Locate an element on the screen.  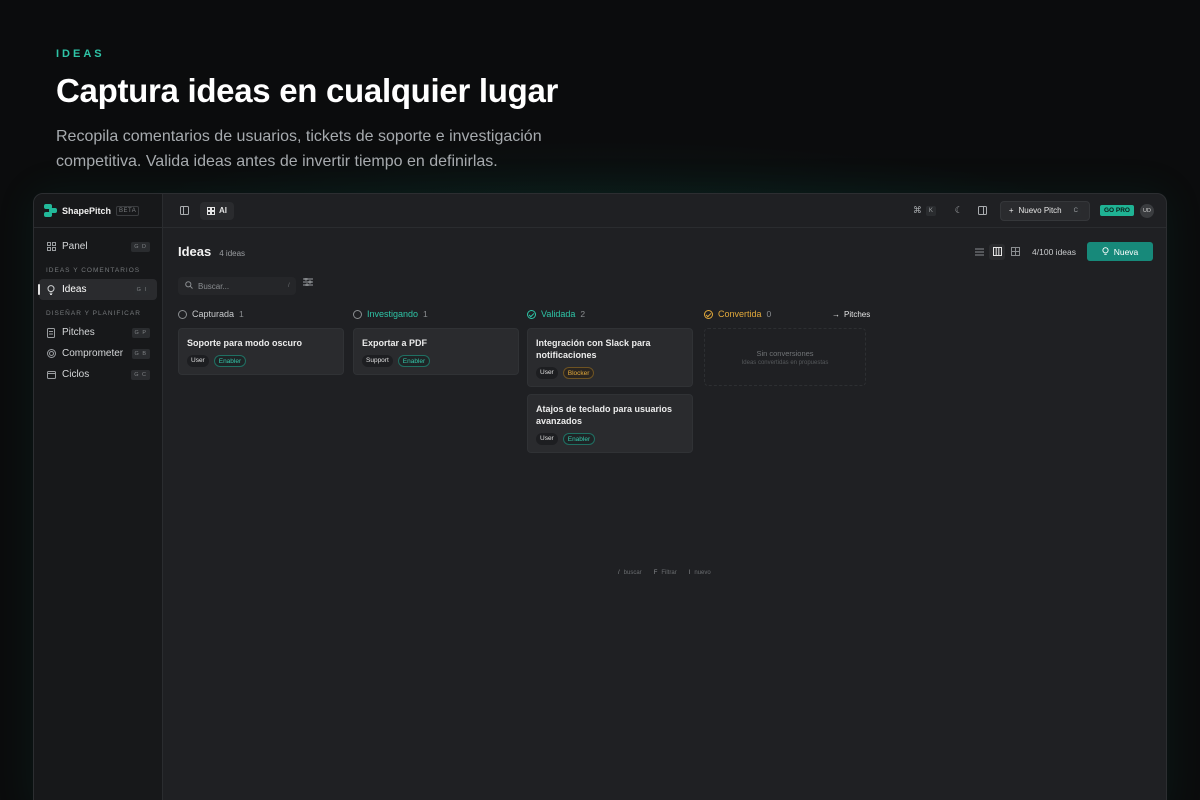
pitches-link-label: Pitches is located at coordinates (857, 314).